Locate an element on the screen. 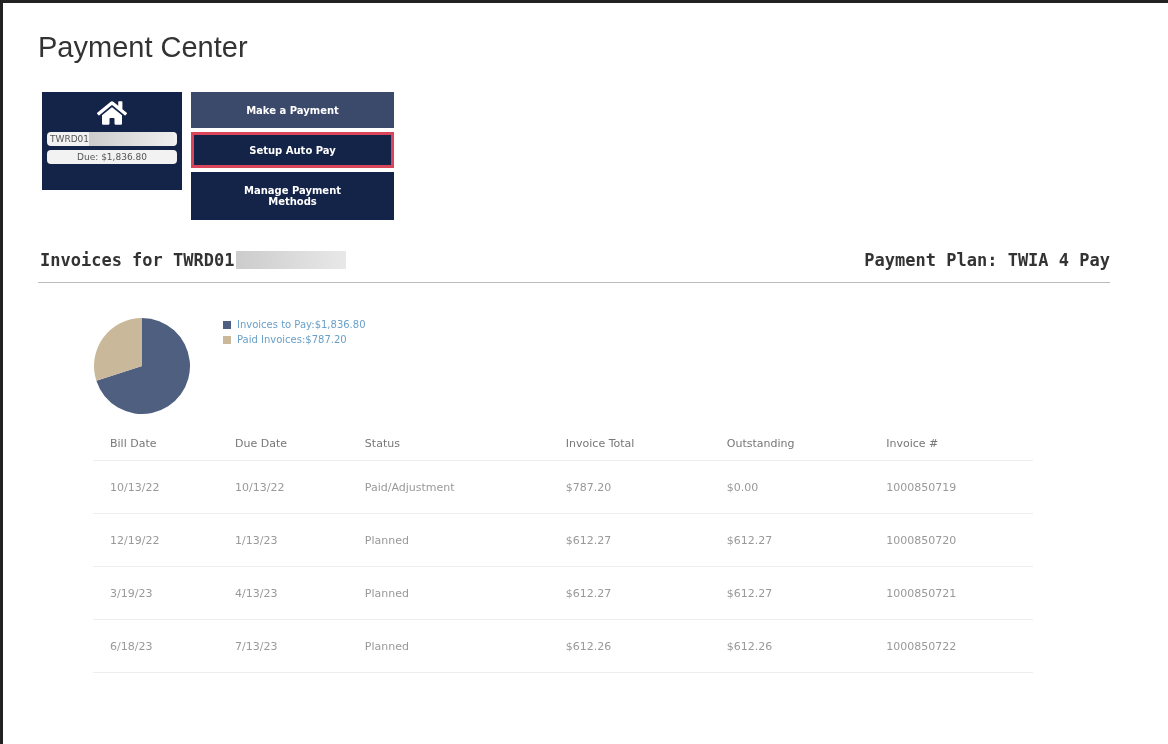 The width and height of the screenshot is (1168, 744). page-title: Payment Center is located at coordinates (143, 47).